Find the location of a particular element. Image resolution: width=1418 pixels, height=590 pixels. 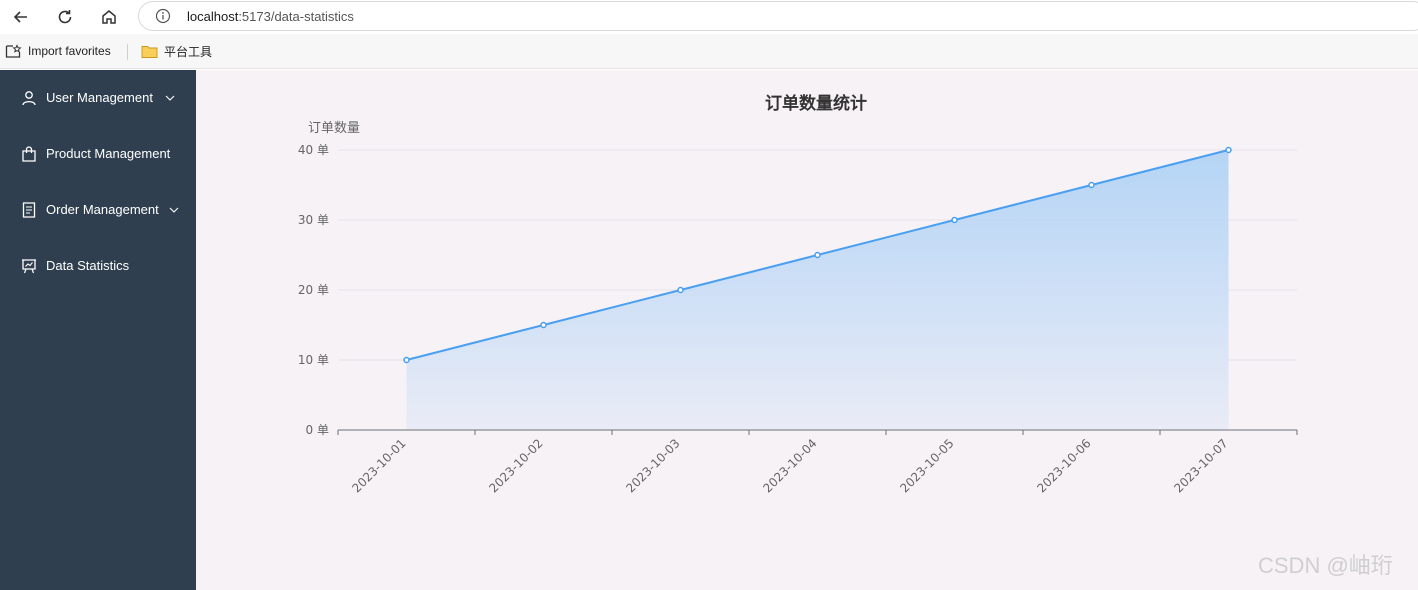

x-tick-label: 2023-10-01 is located at coordinates (378, 465).